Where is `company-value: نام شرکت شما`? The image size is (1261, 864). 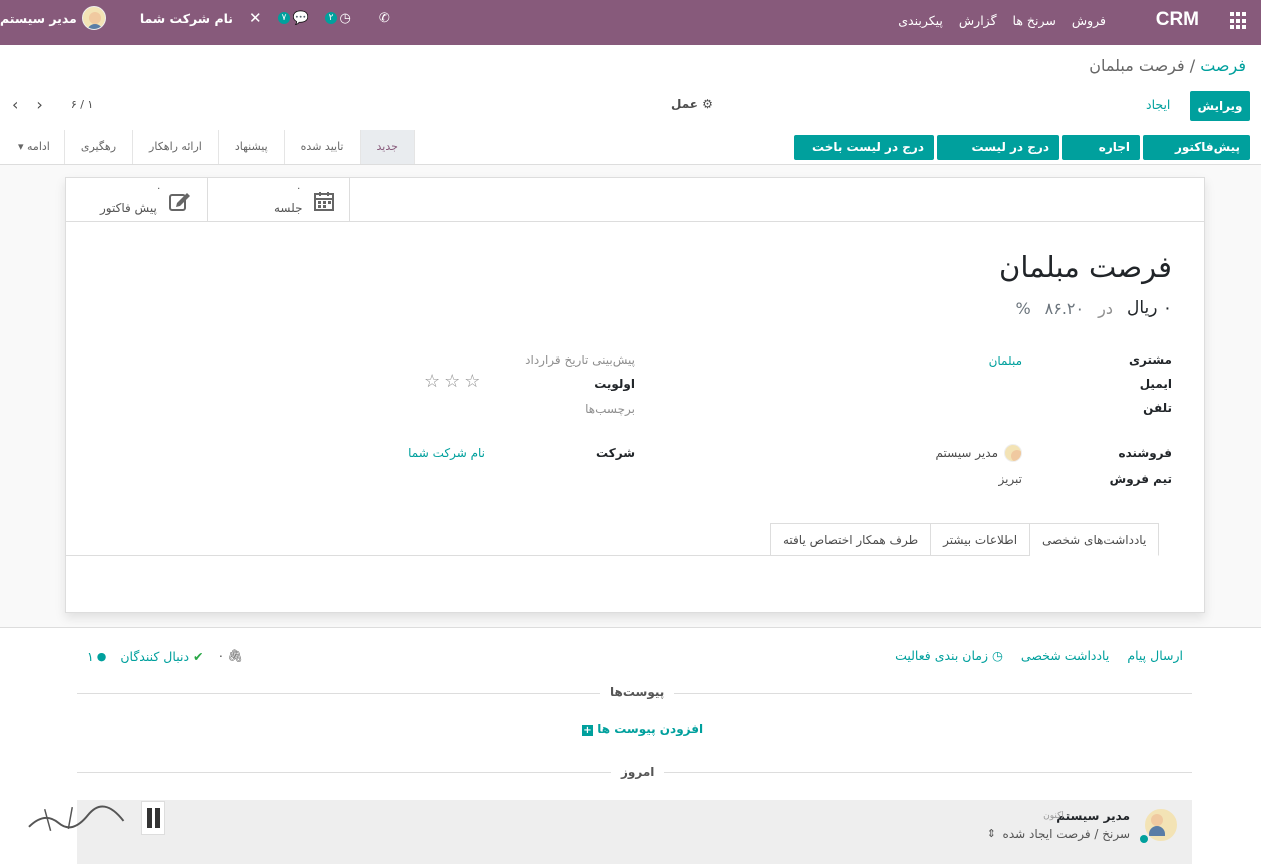 company-value: نام شرکت شما is located at coordinates (446, 453).